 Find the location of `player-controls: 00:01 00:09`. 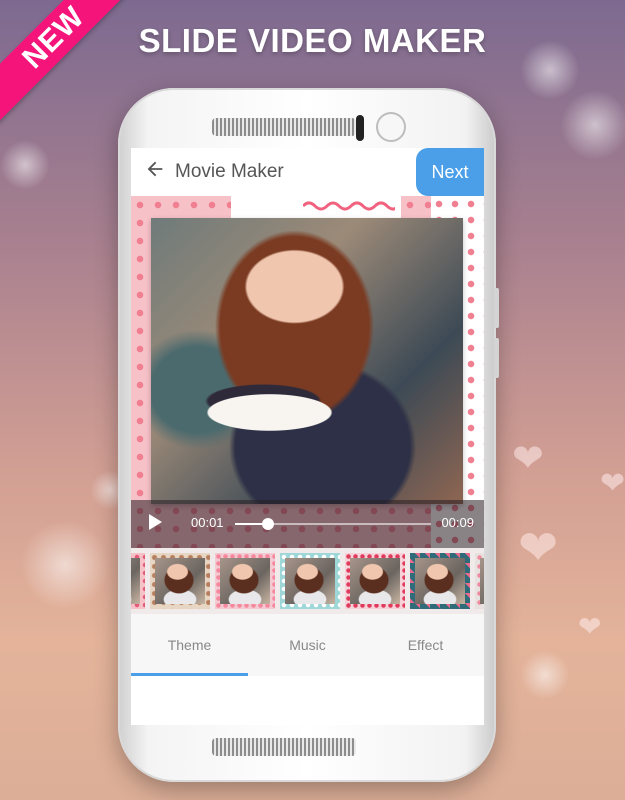

player-controls: 00:01 00:09 is located at coordinates (307, 524).